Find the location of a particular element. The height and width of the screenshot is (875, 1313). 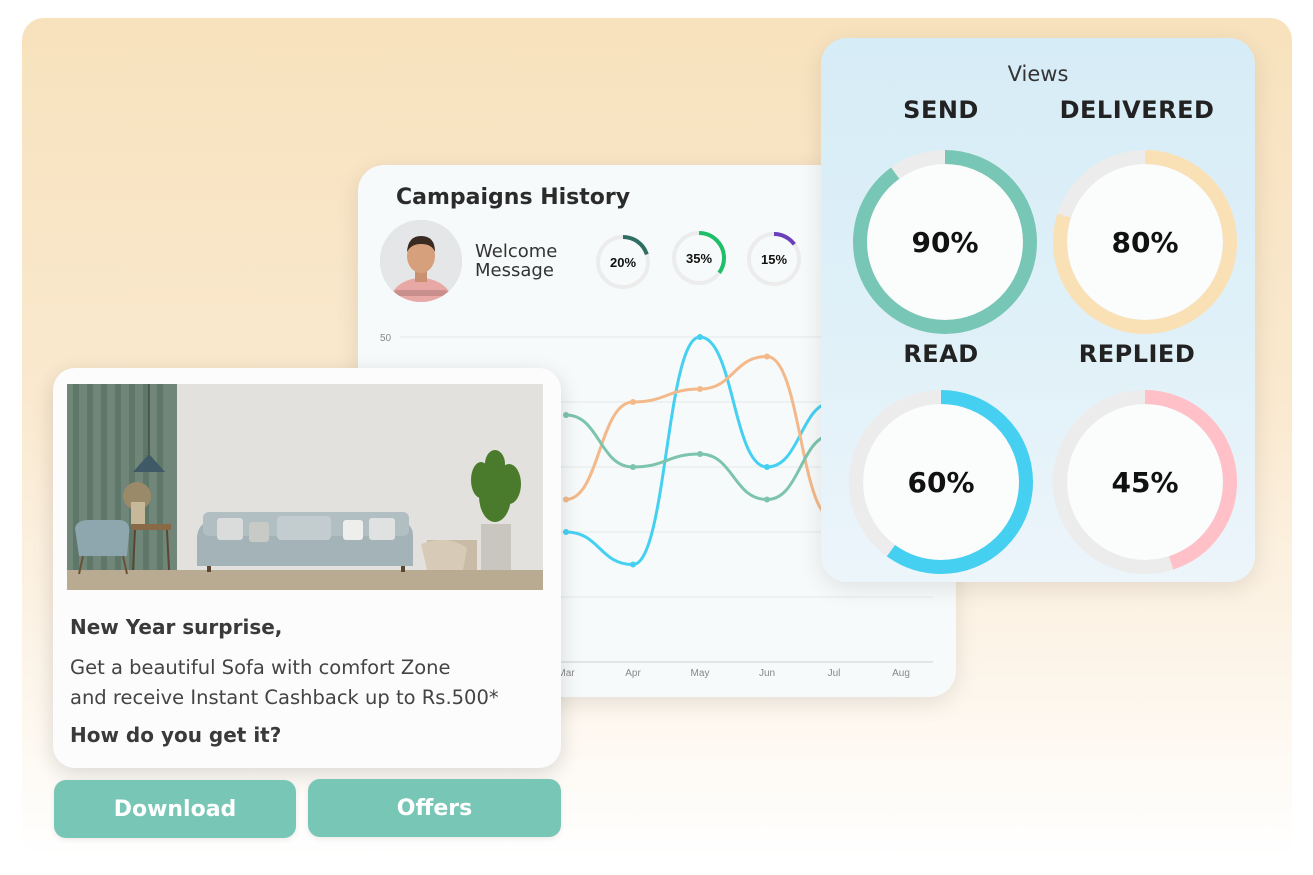

views-title: Views is located at coordinates (1038, 74).